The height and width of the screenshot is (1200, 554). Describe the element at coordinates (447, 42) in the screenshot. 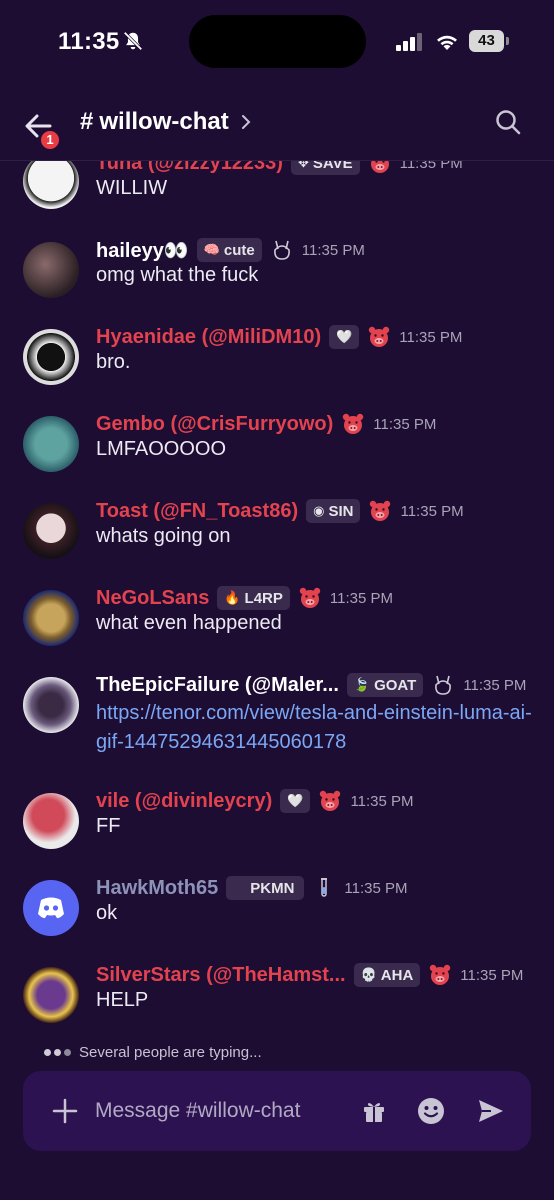

I see `wifi-icon` at that location.